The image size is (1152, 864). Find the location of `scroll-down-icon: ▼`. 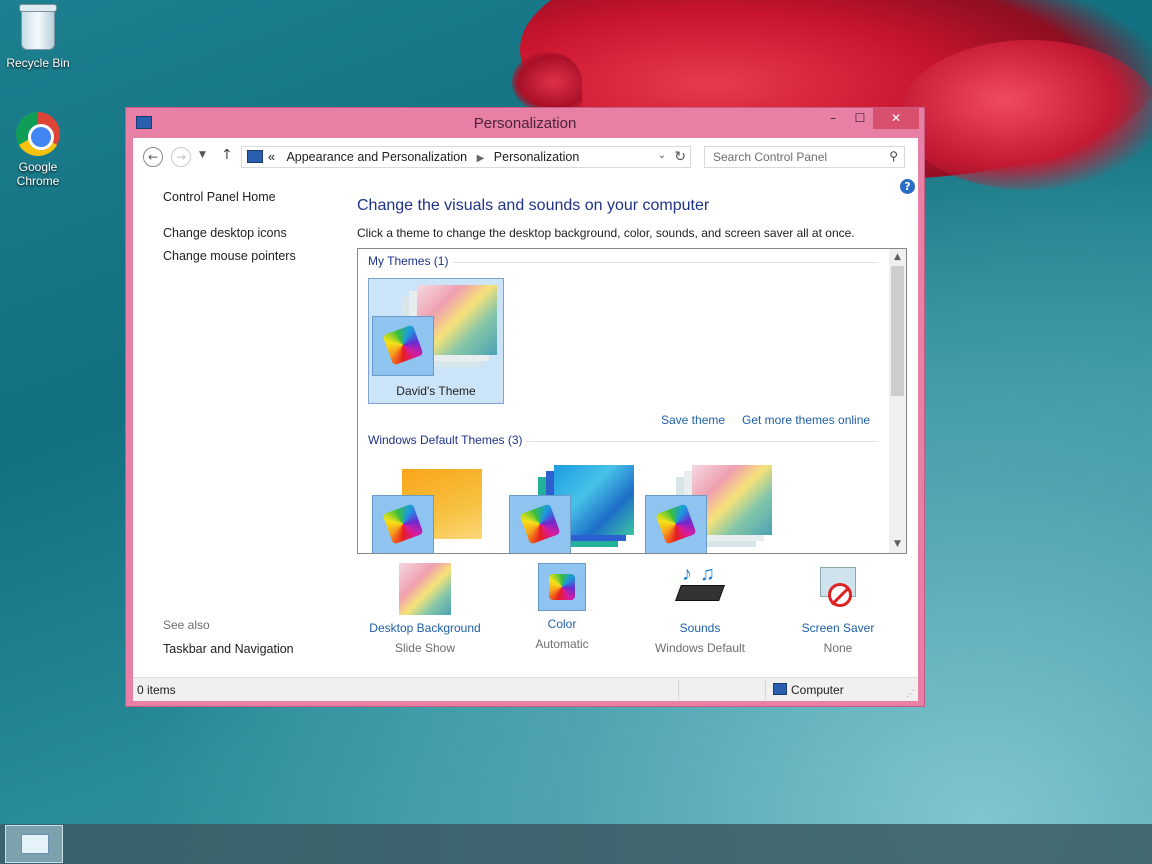

scroll-down-icon: ▼ is located at coordinates (897, 544).